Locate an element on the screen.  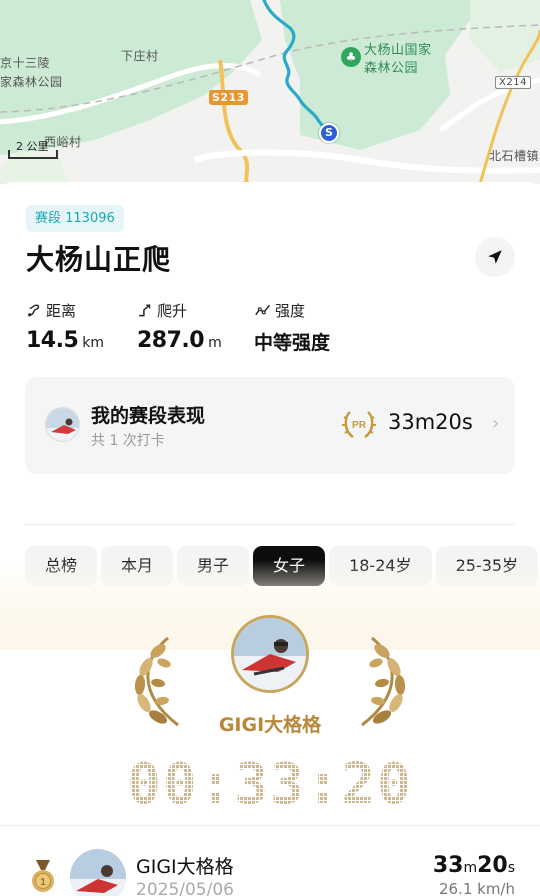
athlete-speed: 26.1 km/h is located at coordinates (476, 888).